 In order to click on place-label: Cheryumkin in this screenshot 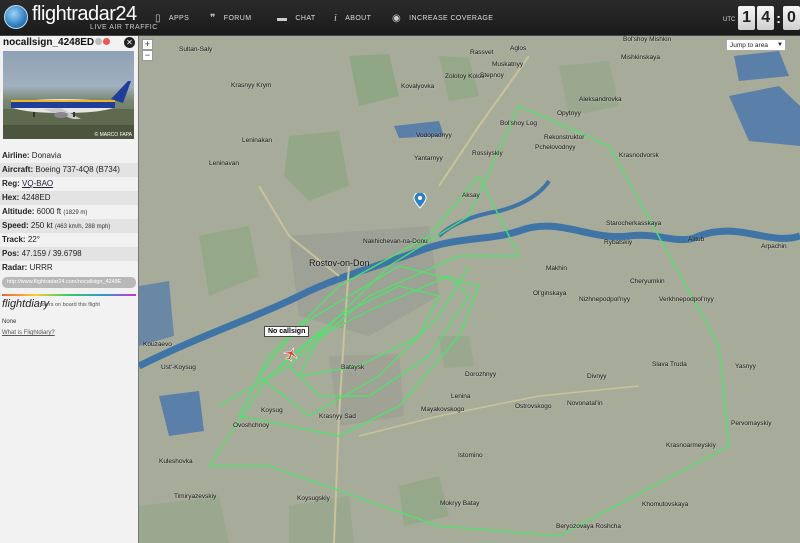, I will do `click(647, 281)`.